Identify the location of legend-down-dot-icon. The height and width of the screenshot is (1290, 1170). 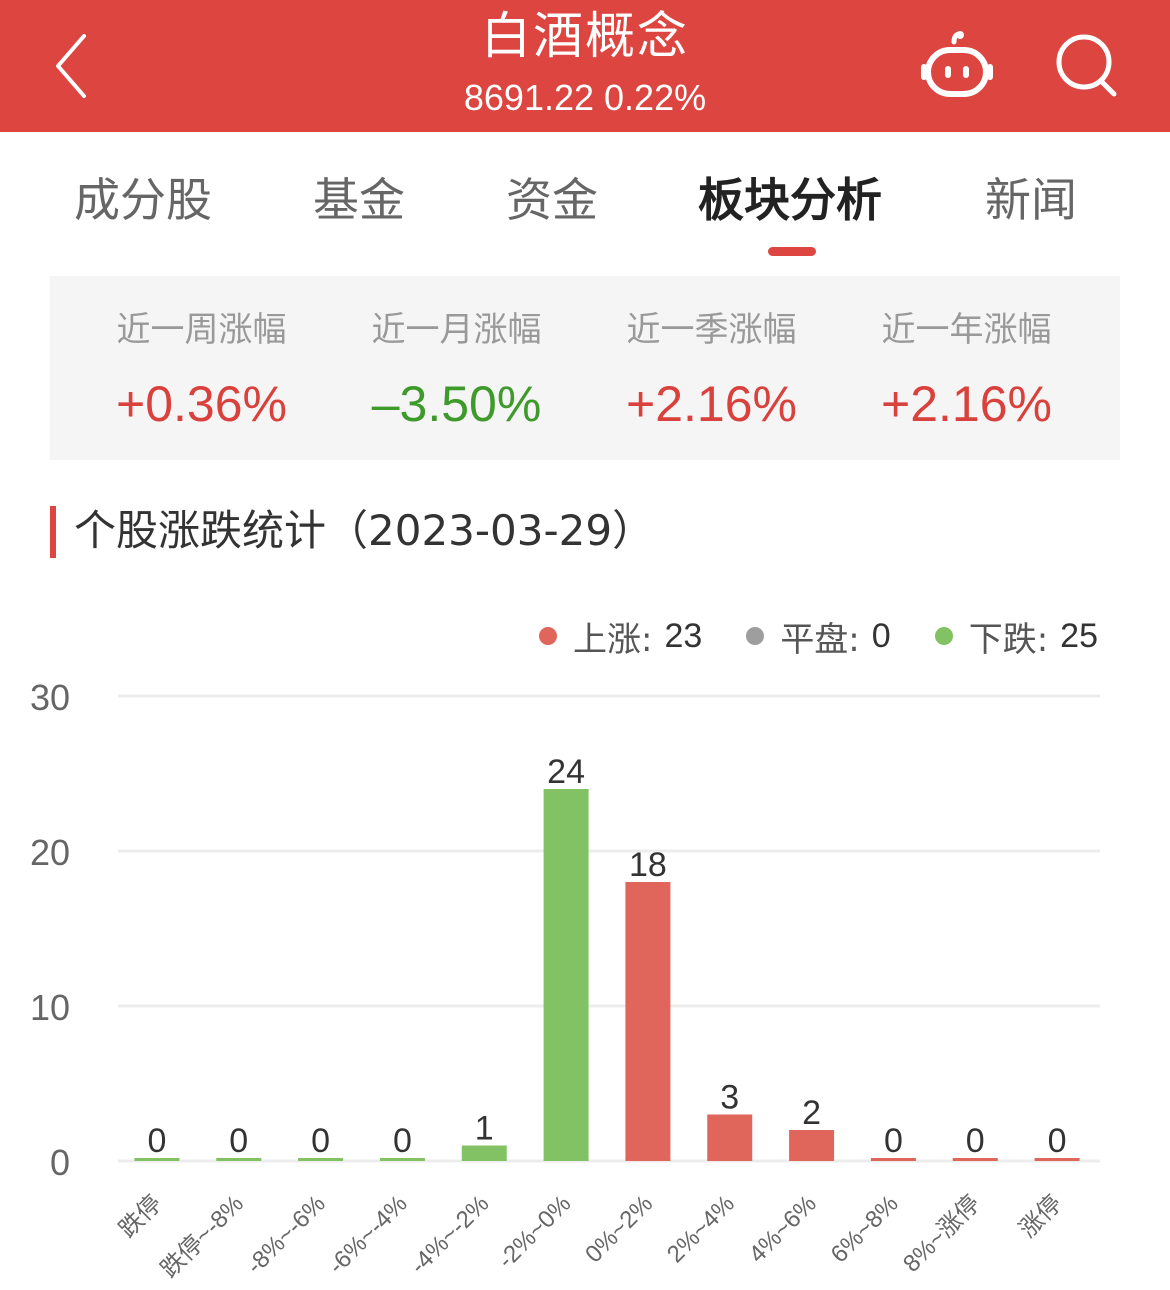
(943, 636).